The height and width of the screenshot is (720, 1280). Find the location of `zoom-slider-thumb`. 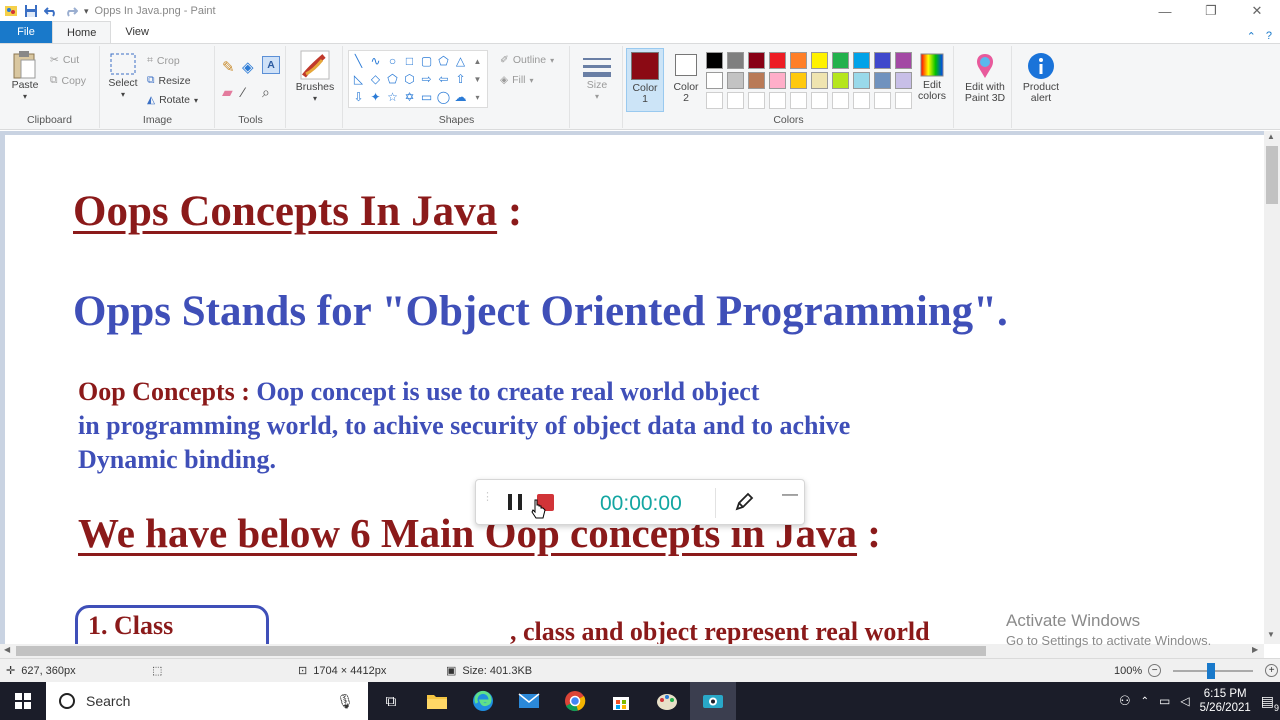

zoom-slider-thumb is located at coordinates (1211, 670).